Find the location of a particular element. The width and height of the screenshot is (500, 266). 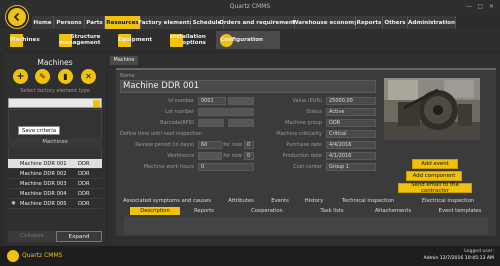

tab-description: Description is located at coordinates (155, 211).